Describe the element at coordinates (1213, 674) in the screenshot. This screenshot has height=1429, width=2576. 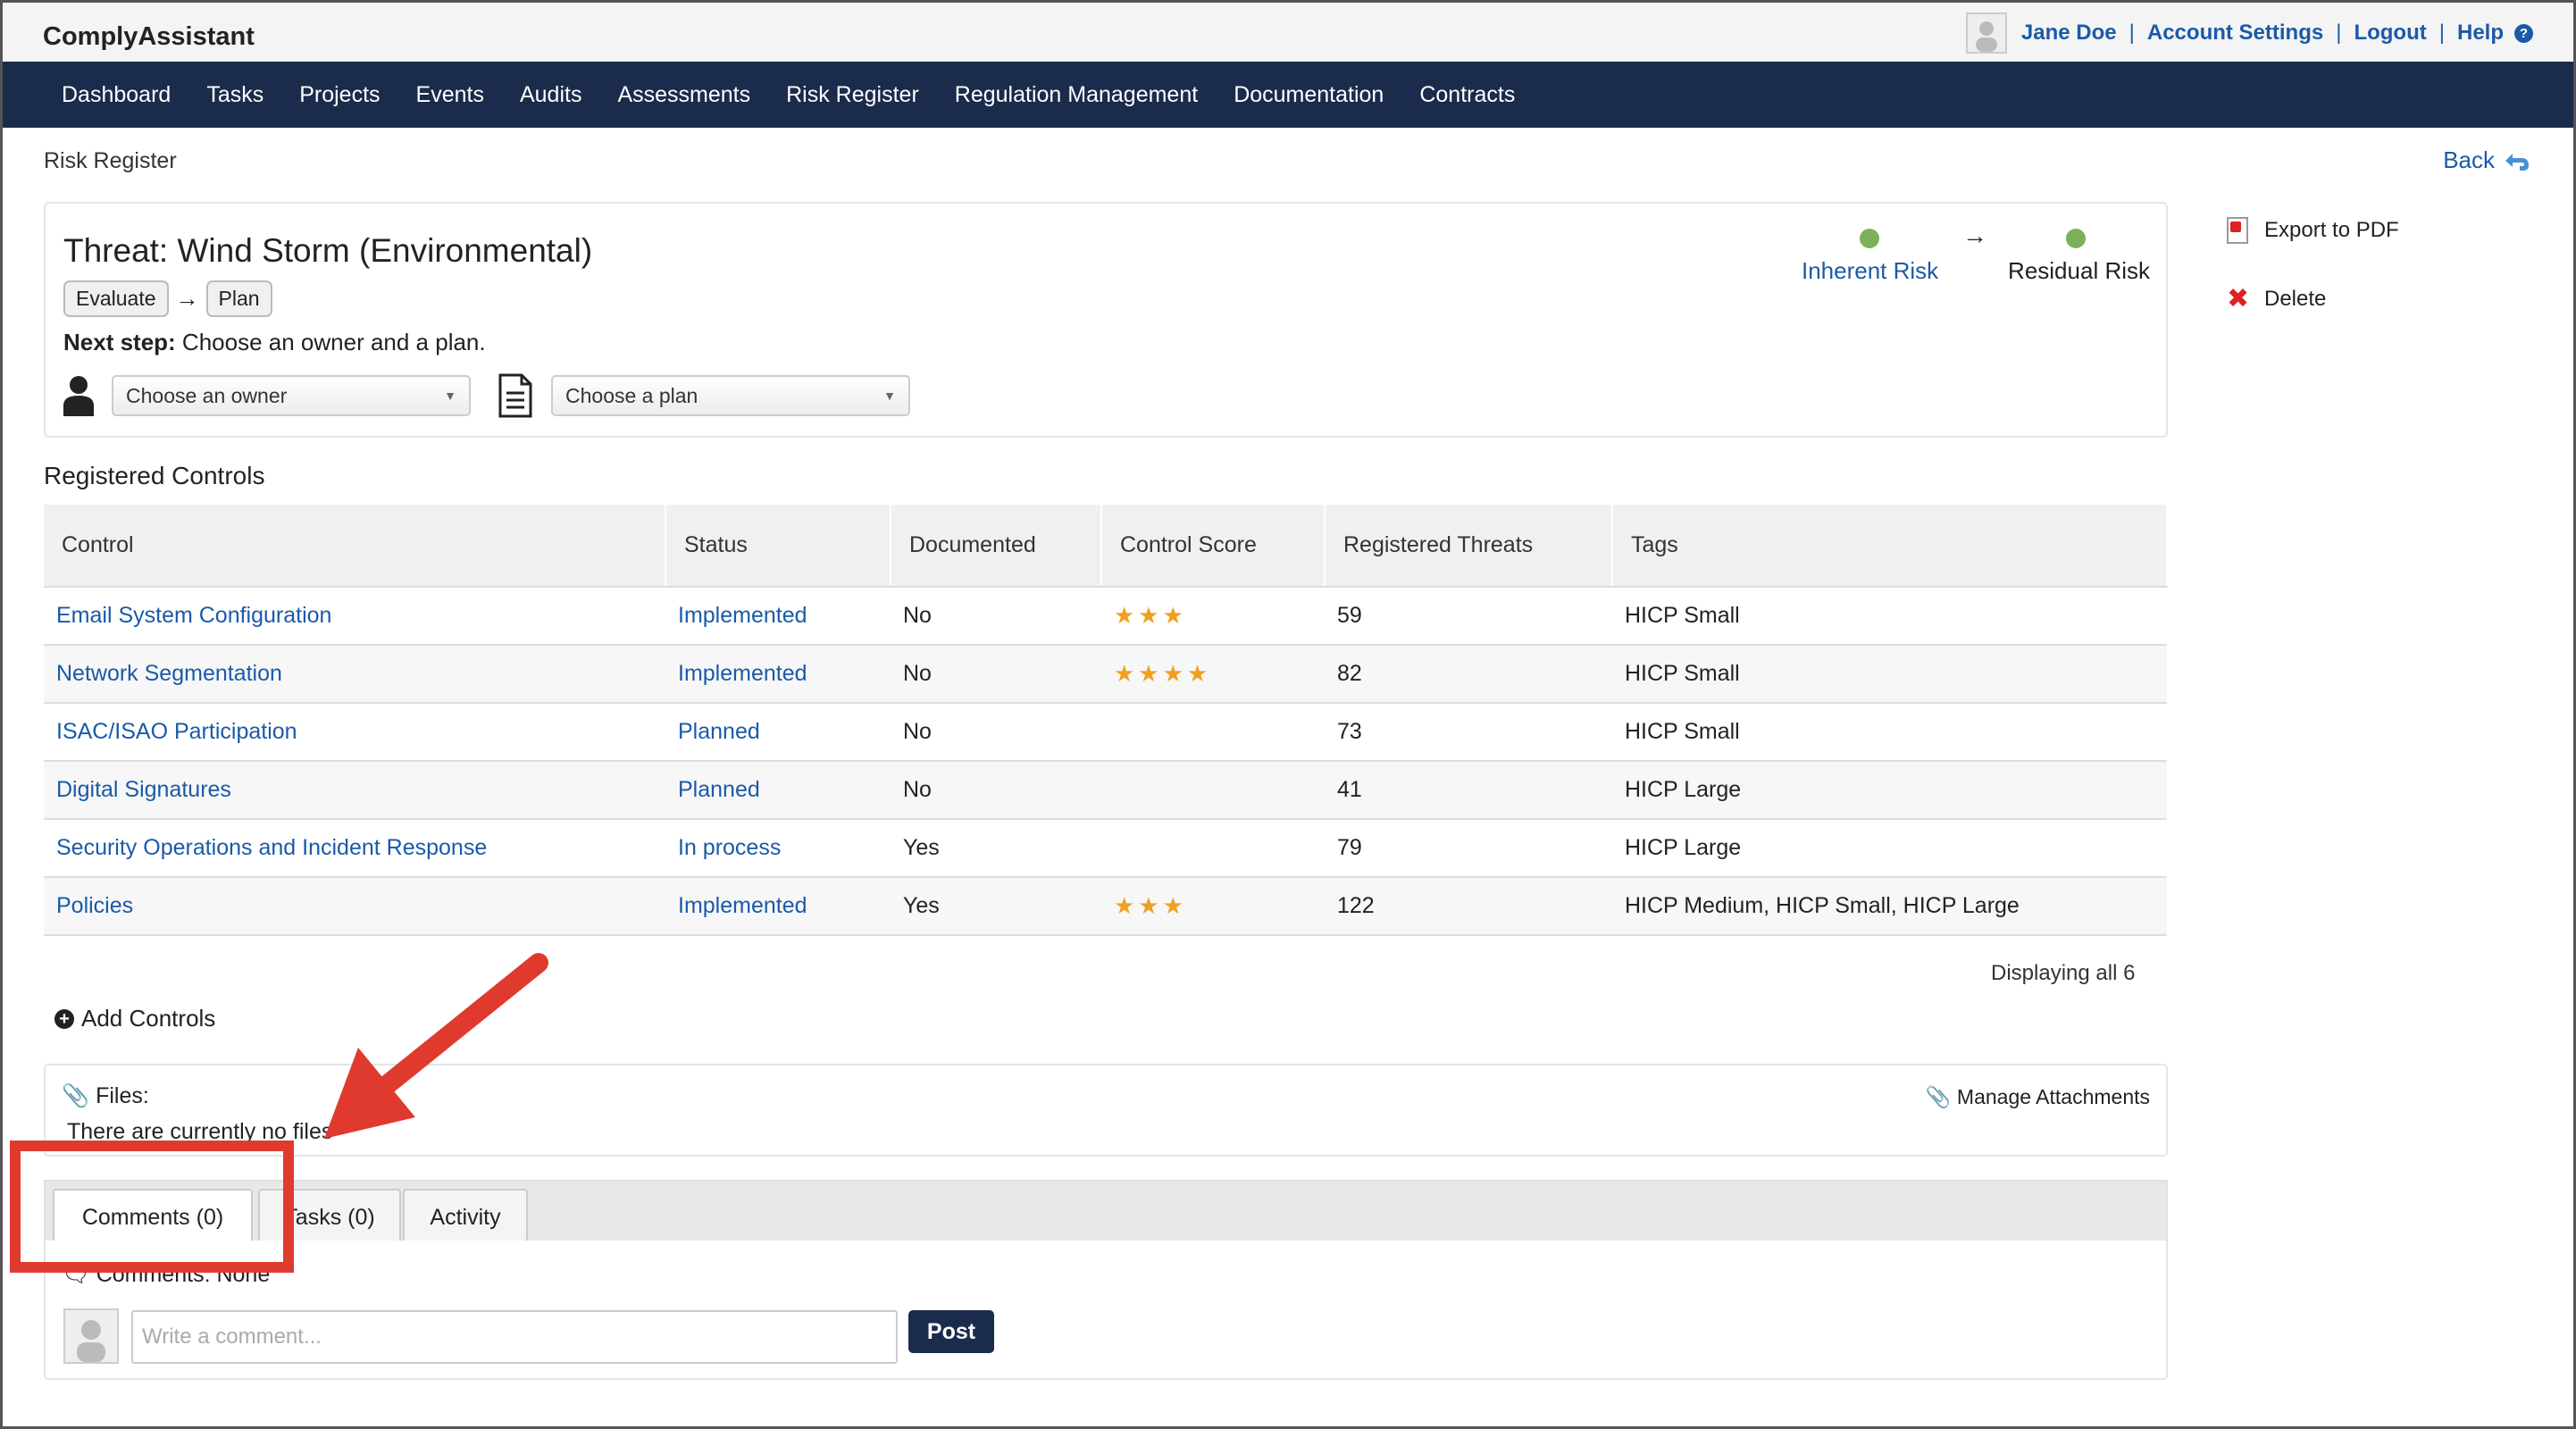
I see `control-score-cell: ★★★★` at that location.